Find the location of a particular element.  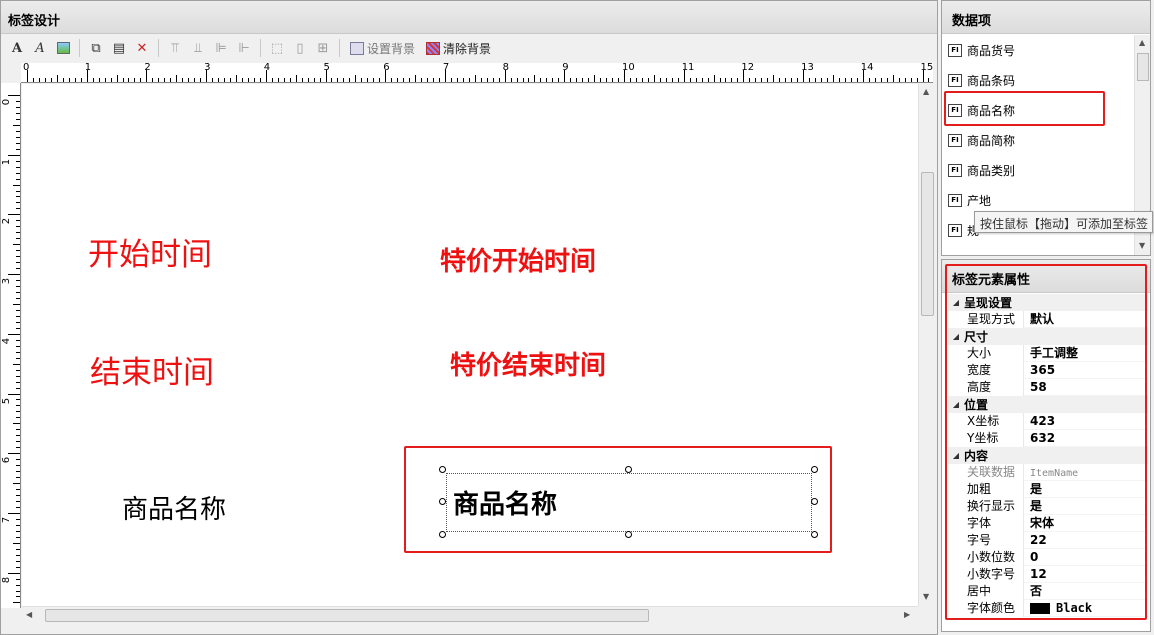

property-value: 默认 is located at coordinates (1086, 319).